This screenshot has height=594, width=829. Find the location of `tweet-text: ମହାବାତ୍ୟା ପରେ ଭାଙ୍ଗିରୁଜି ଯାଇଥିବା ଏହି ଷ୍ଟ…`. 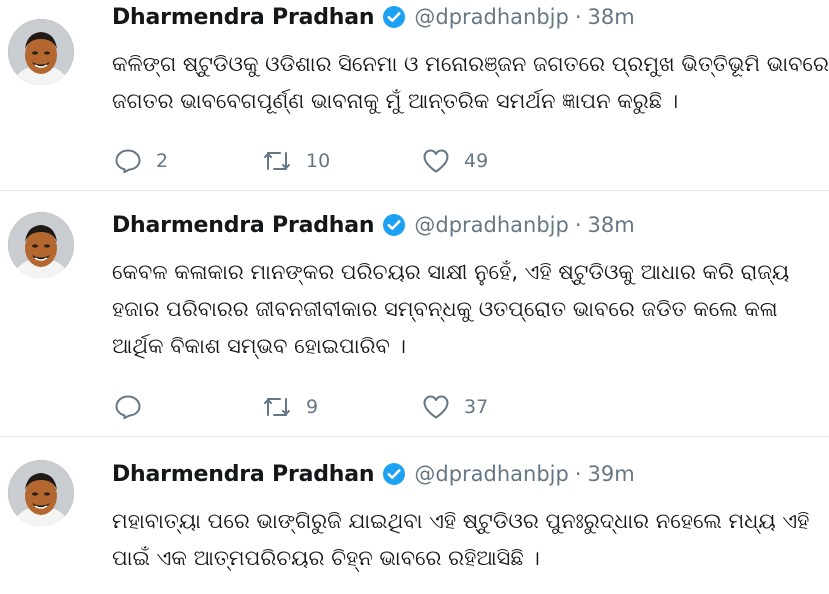

tweet-text: ମହାବାତ୍ୟା ପରେ ଭାଙ୍ଗିରୁଜି ଯାଇଥିବା ଏହି ଷ୍ଟ… is located at coordinates (470, 540).